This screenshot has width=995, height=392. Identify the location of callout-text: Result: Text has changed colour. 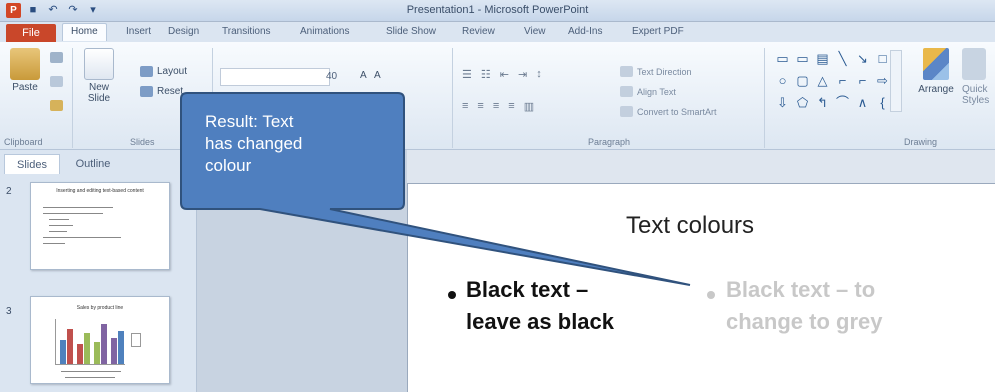
(285, 144).